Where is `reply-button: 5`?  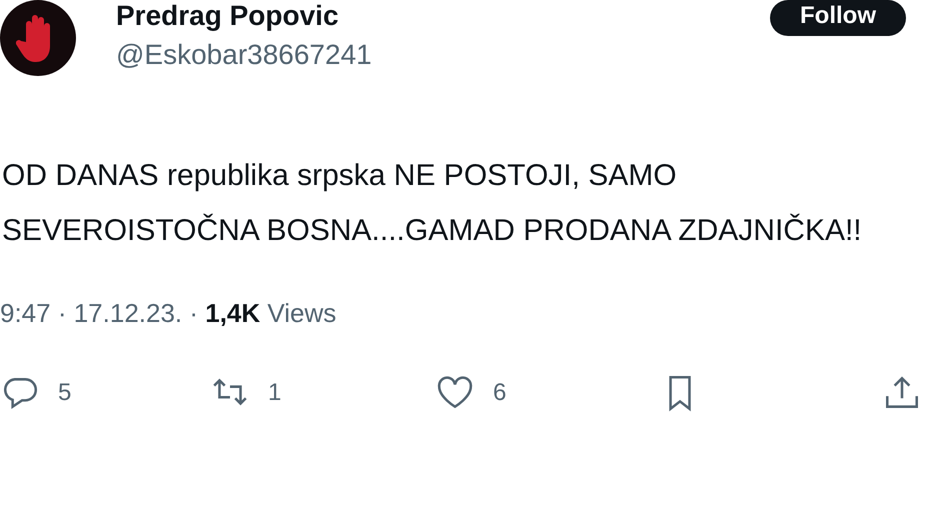
reply-button: 5 is located at coordinates (105, 393).